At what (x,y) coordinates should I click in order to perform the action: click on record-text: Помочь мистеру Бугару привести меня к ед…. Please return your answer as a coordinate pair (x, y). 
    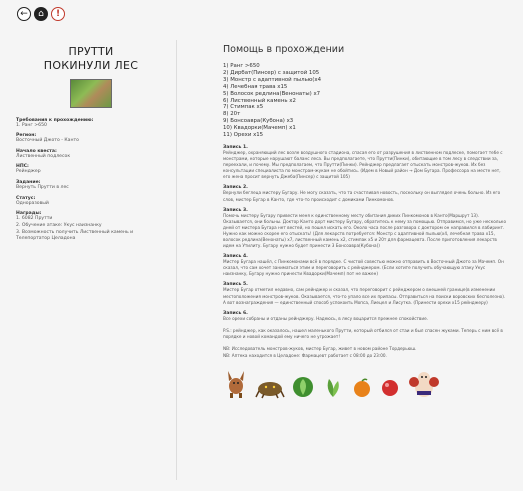
    Looking at the image, I should click on (365, 230).